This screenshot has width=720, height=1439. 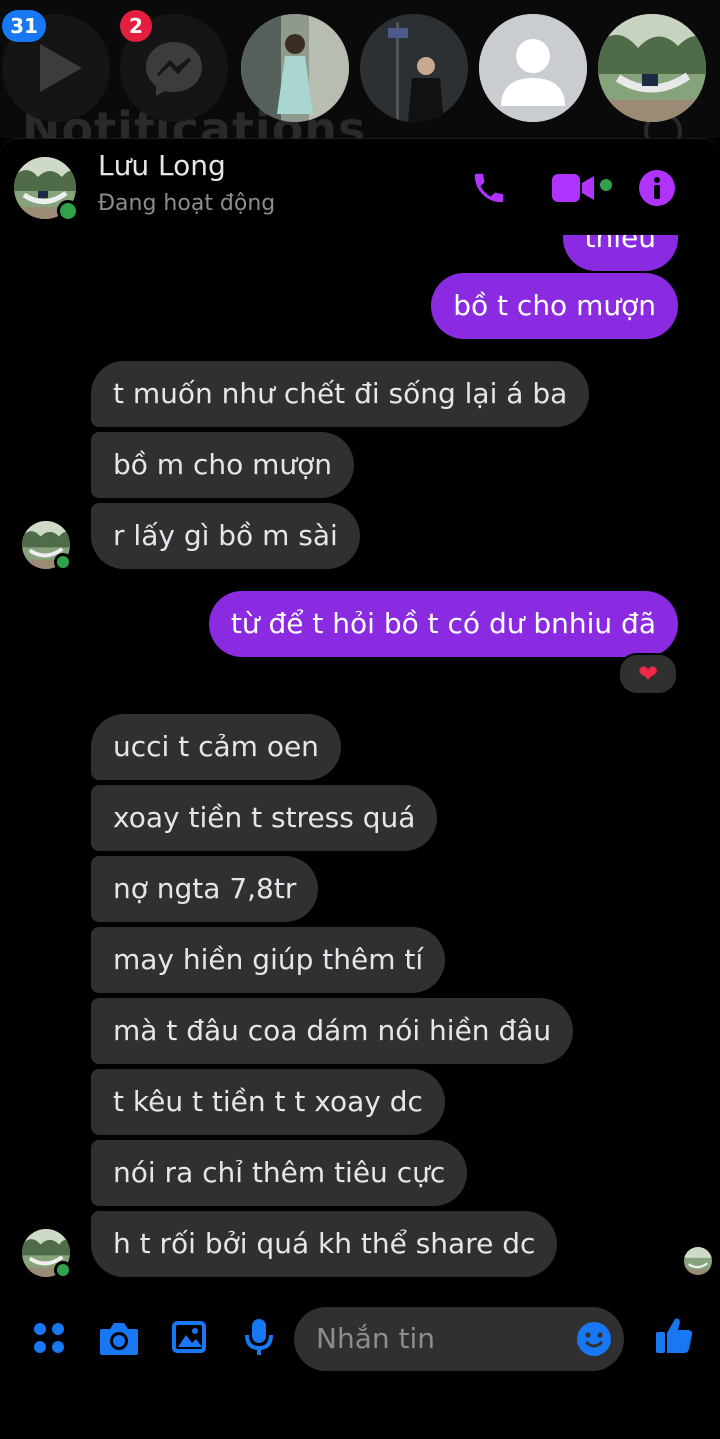 What do you see at coordinates (264, 818) in the screenshot?
I see `message-bubble-incoming: xoay tiền t stress quá` at bounding box center [264, 818].